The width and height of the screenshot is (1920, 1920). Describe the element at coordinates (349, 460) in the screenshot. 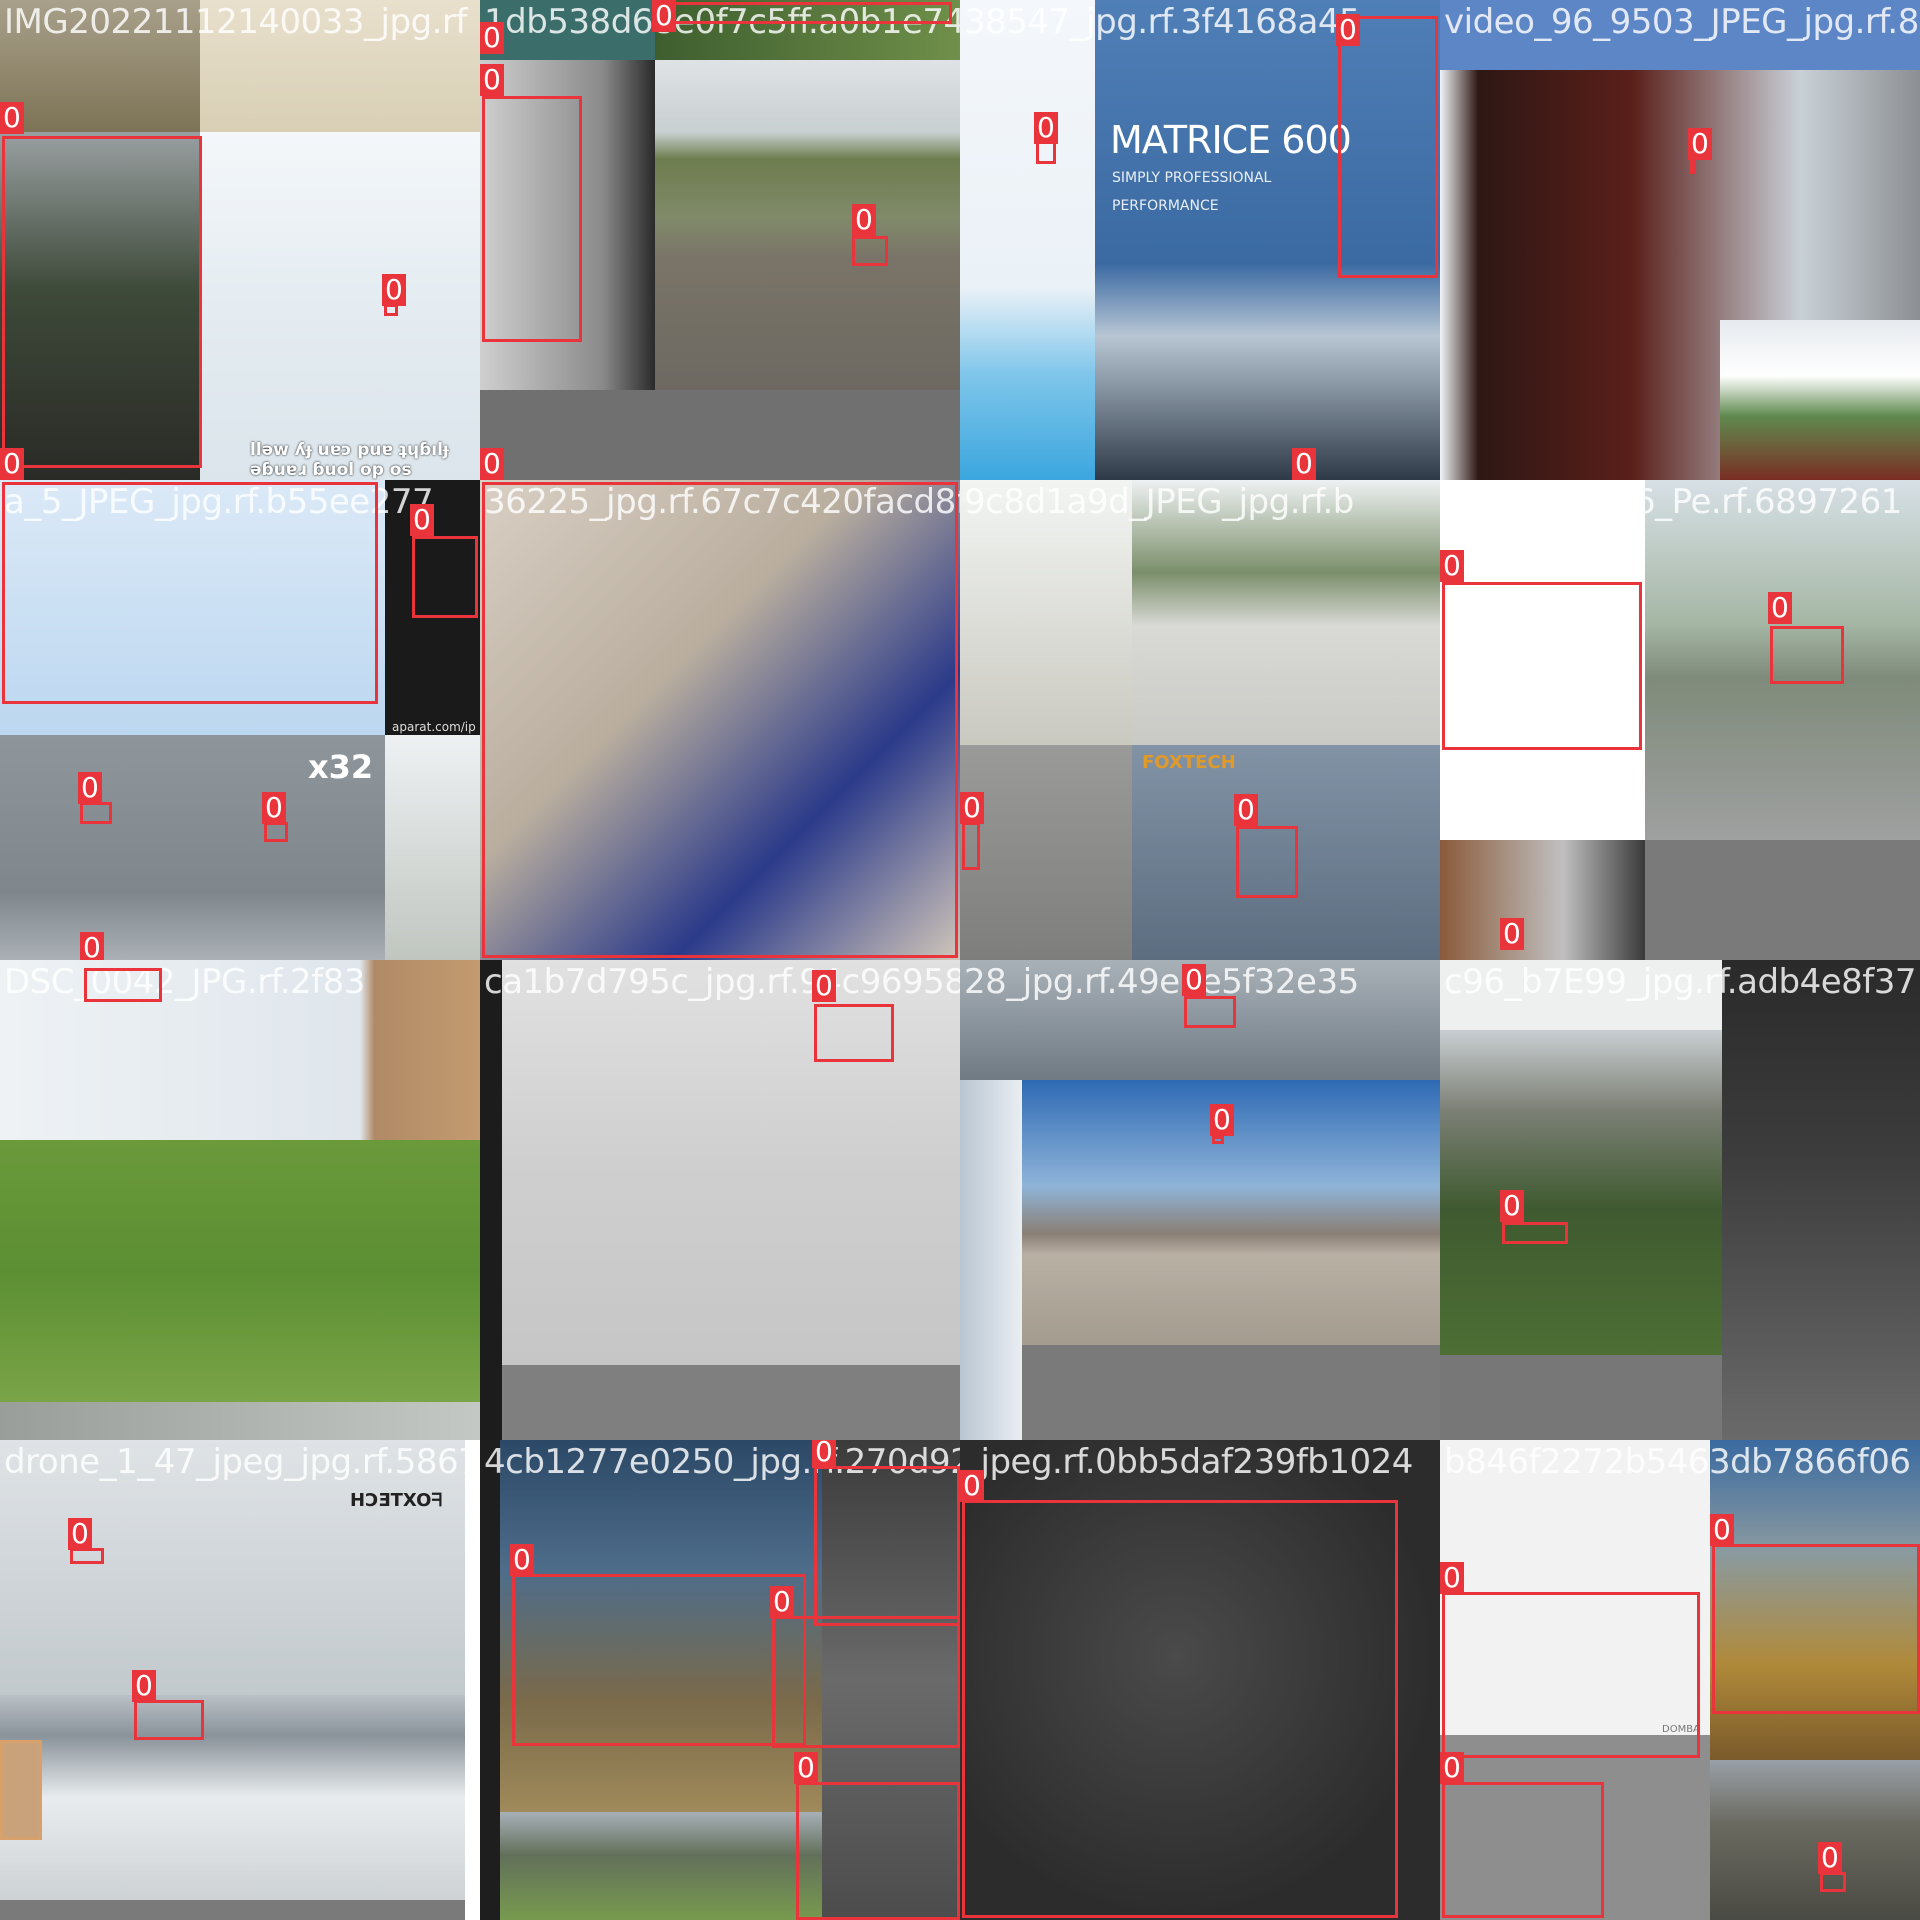

I see `video-subtitle: lləw ʎɟ uɐɔ puɐ ʇɥɓılɟ əɓuɐɹ ɓuol op os` at that location.